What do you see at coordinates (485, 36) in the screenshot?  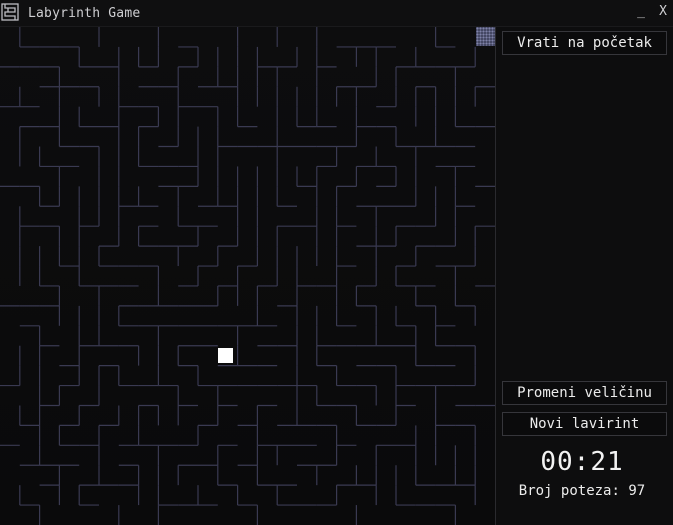 I see `goal-cell` at bounding box center [485, 36].